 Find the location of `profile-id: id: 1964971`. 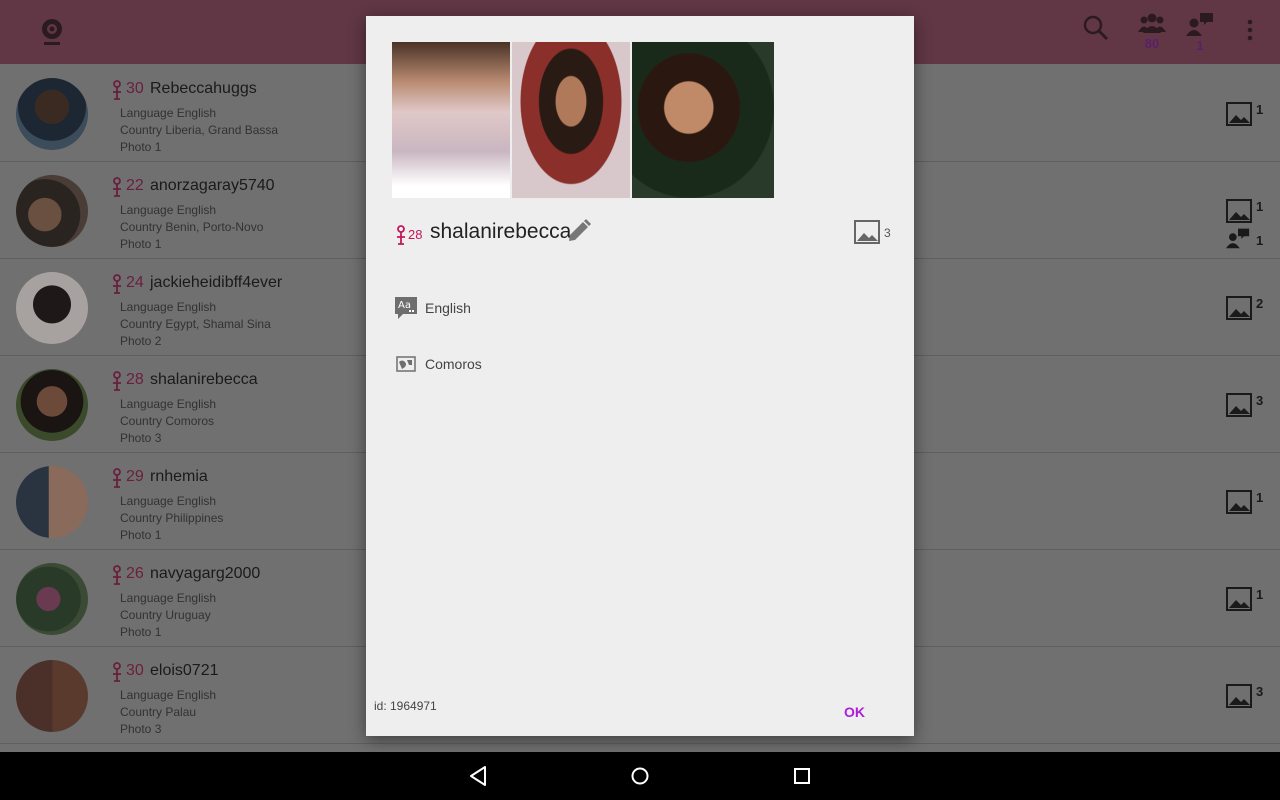

profile-id: id: 1964971 is located at coordinates (405, 706).